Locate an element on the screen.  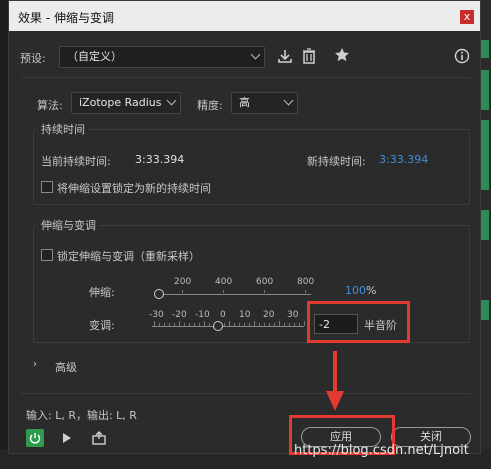
stretch-tick-label: 200 is located at coordinates (183, 282).